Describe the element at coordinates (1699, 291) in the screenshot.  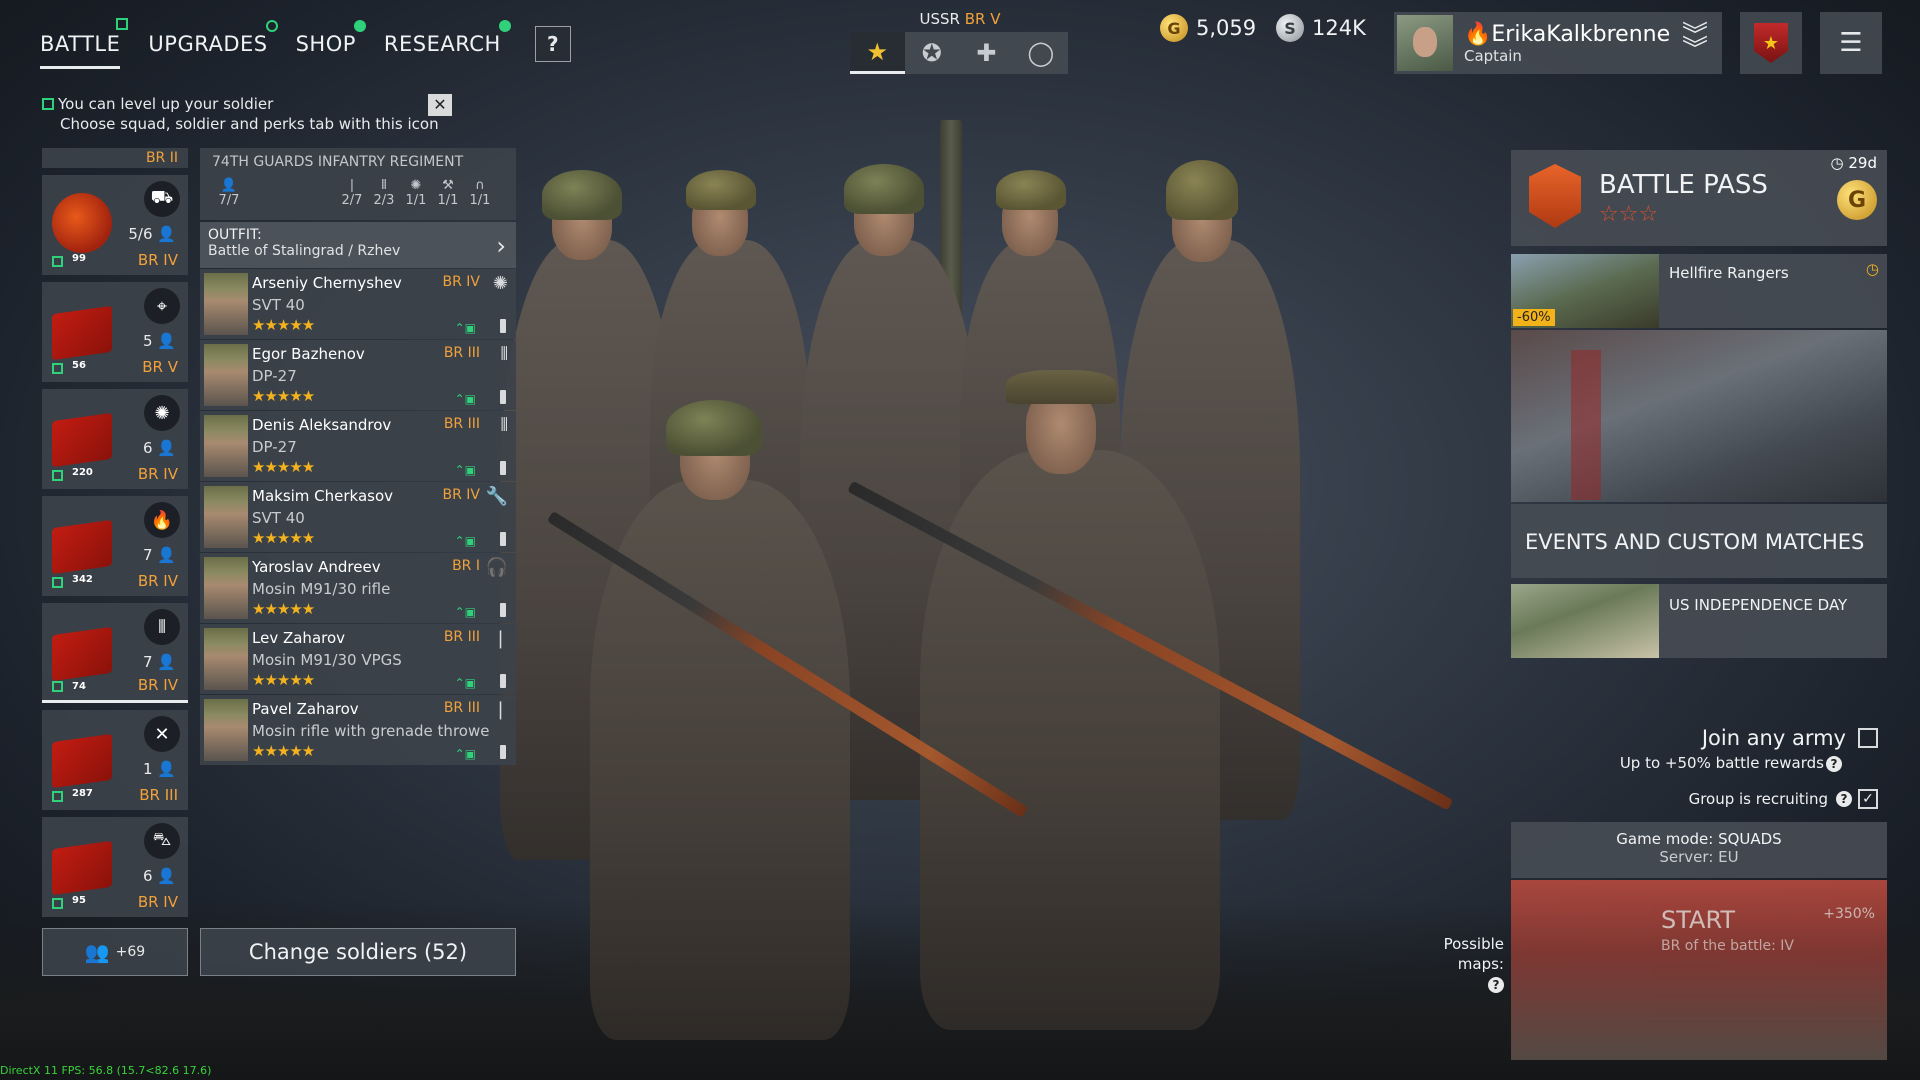
I see `offer-card: -60% Hellfire Rangers ◷` at that location.